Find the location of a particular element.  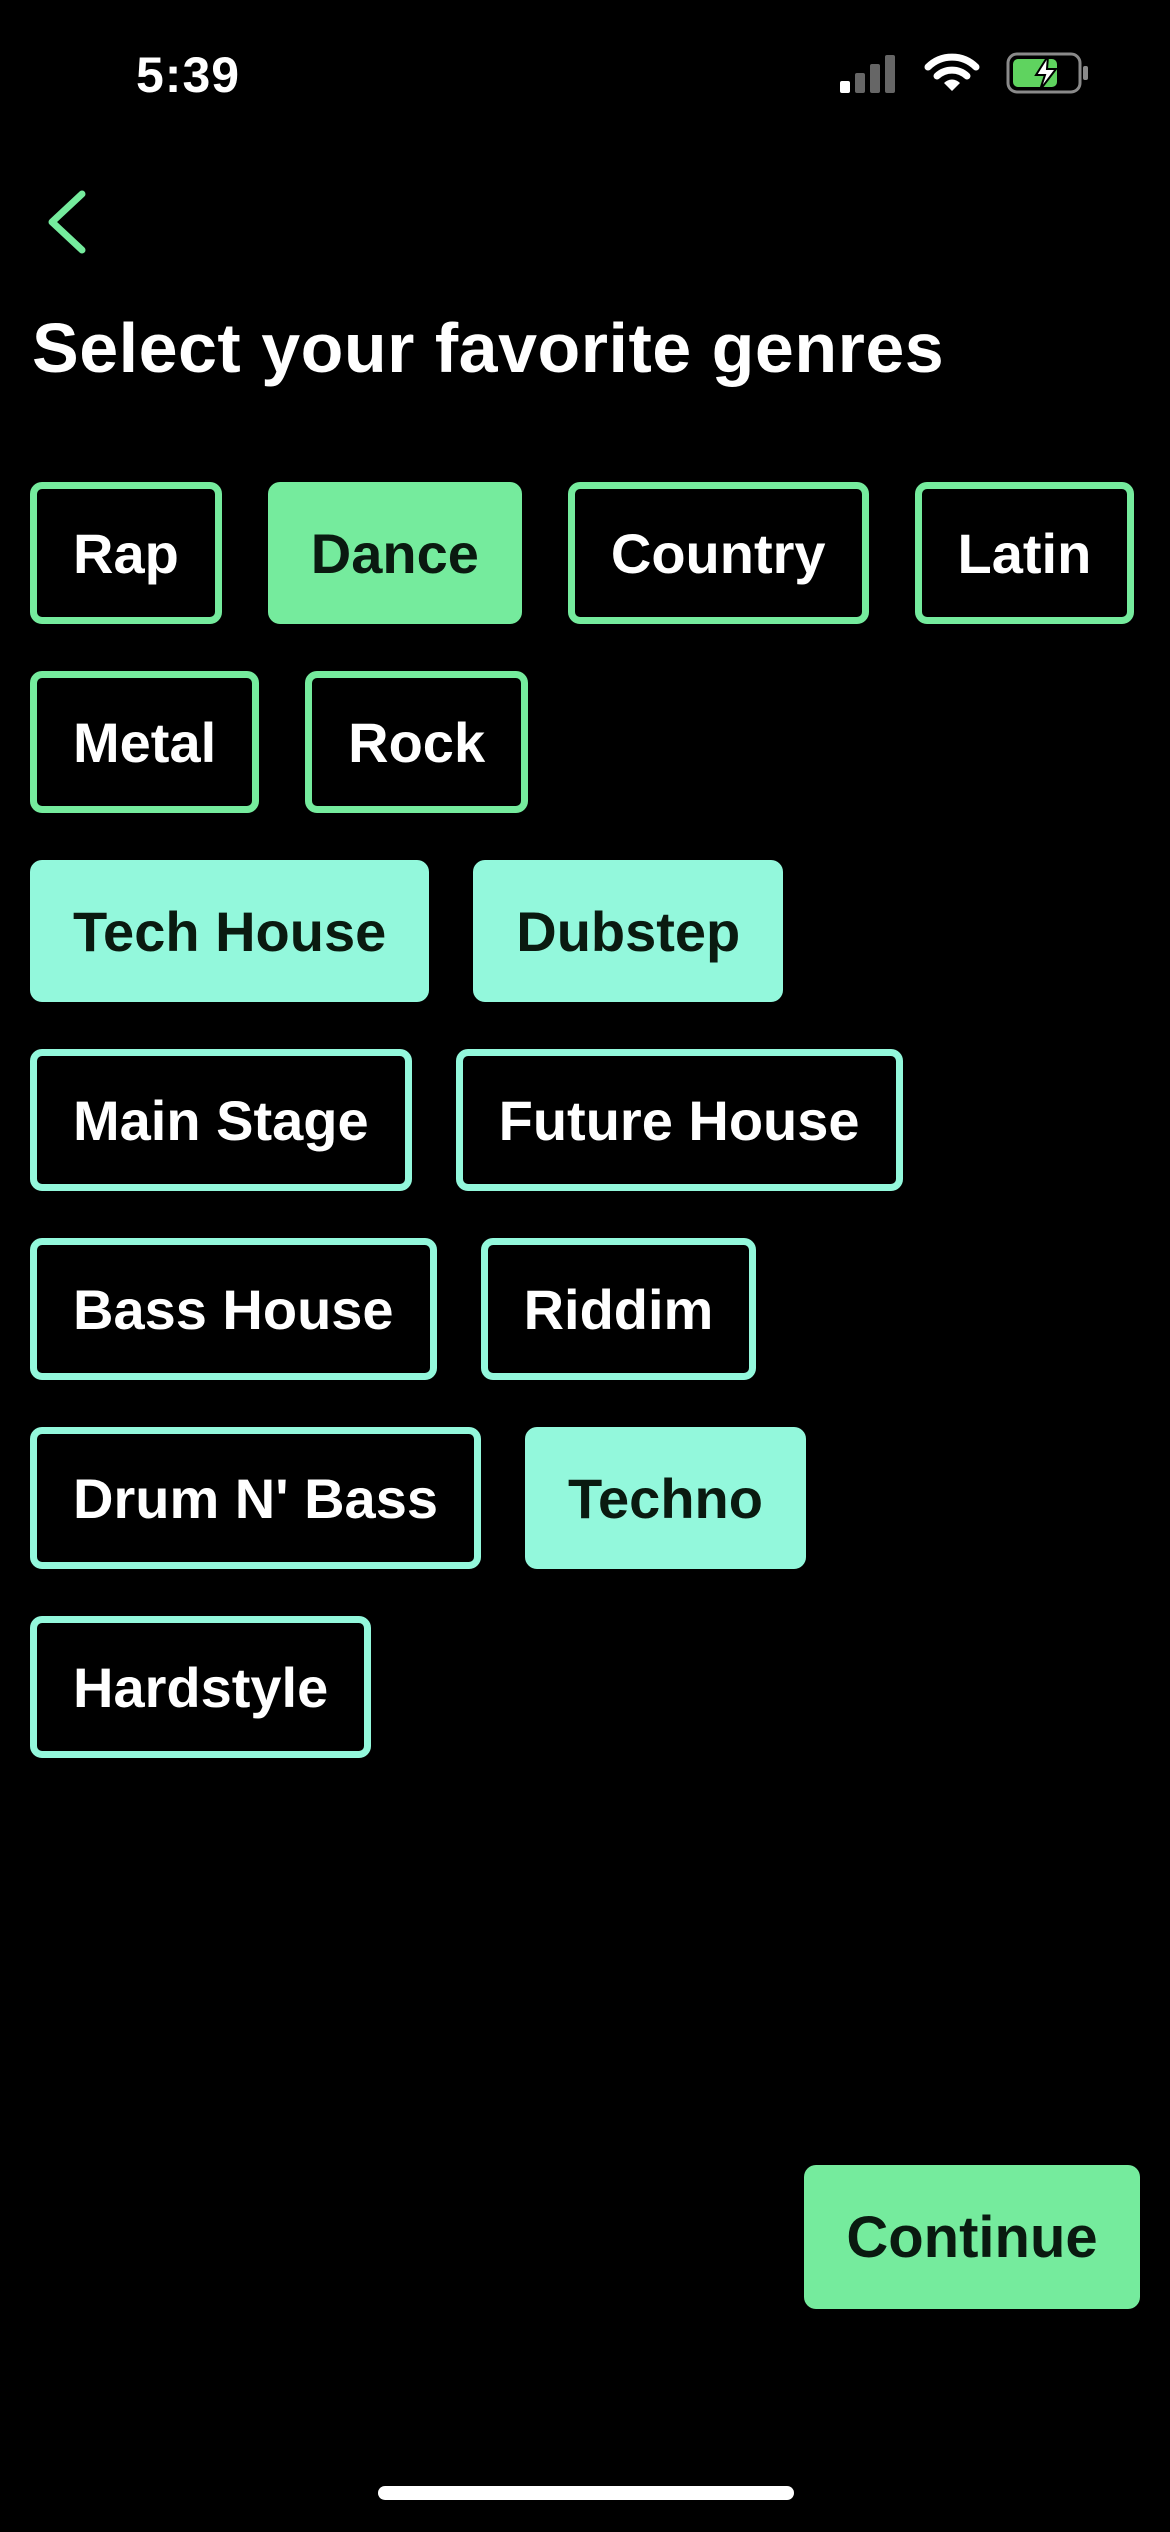

genre-chip-bass-house: Bass House is located at coordinates (233, 1309).